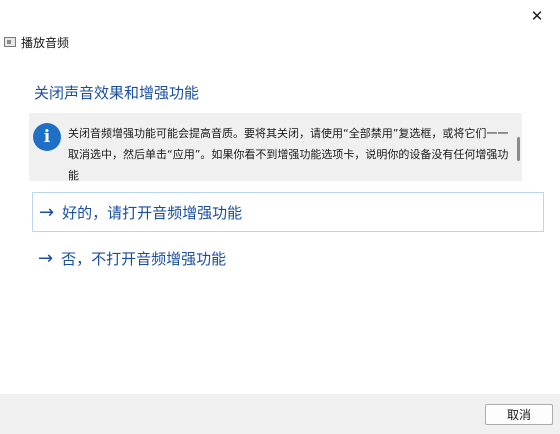 The width and height of the screenshot is (560, 434). I want to click on cancel-button: 取消, so click(519, 414).